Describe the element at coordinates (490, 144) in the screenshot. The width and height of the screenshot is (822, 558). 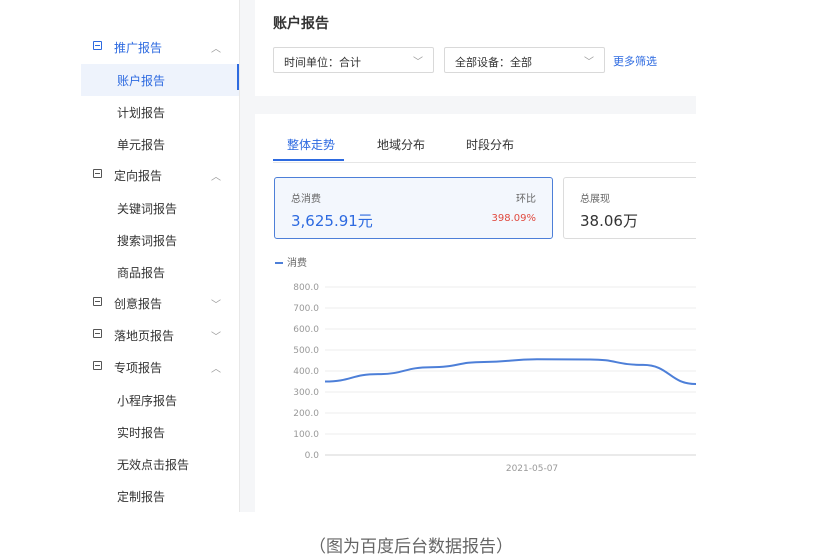
I see `tab-time-distribution: 时段分布` at that location.